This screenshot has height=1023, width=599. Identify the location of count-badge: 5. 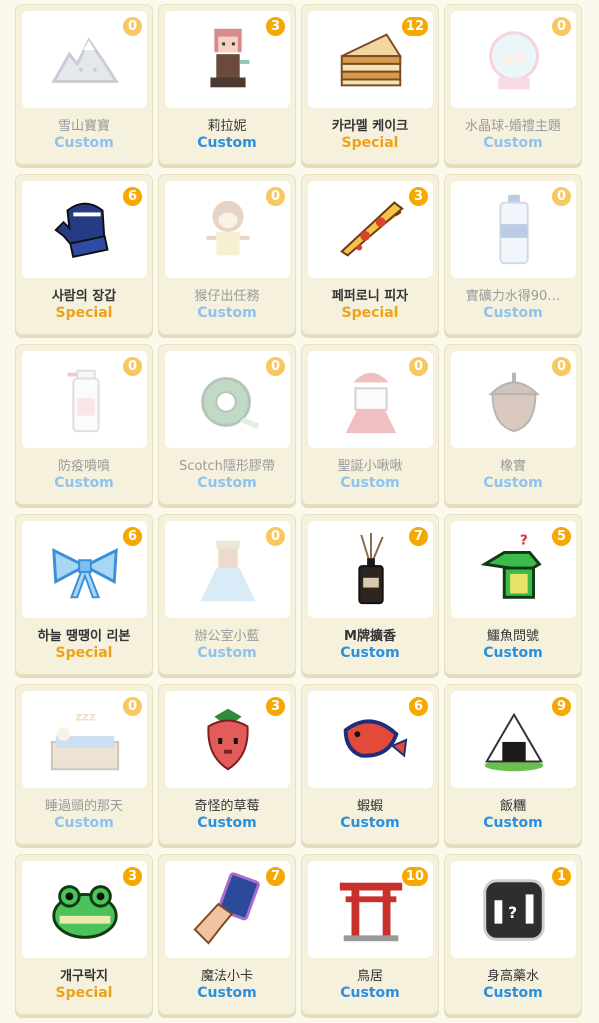
(561, 536).